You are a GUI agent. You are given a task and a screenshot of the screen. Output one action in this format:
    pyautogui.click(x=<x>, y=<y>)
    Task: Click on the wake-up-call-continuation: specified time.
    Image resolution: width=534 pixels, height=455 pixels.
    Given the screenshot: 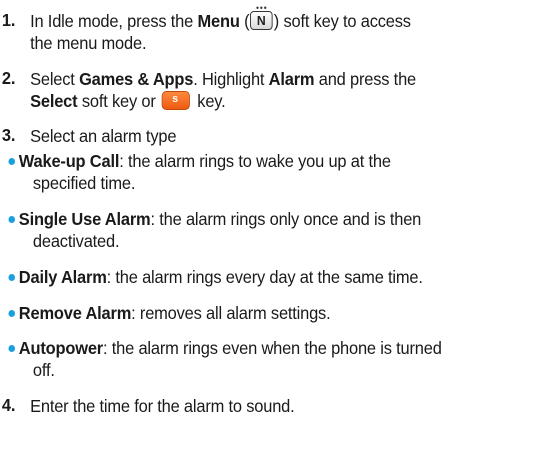 What is the action you would take?
    pyautogui.click(x=84, y=183)
    